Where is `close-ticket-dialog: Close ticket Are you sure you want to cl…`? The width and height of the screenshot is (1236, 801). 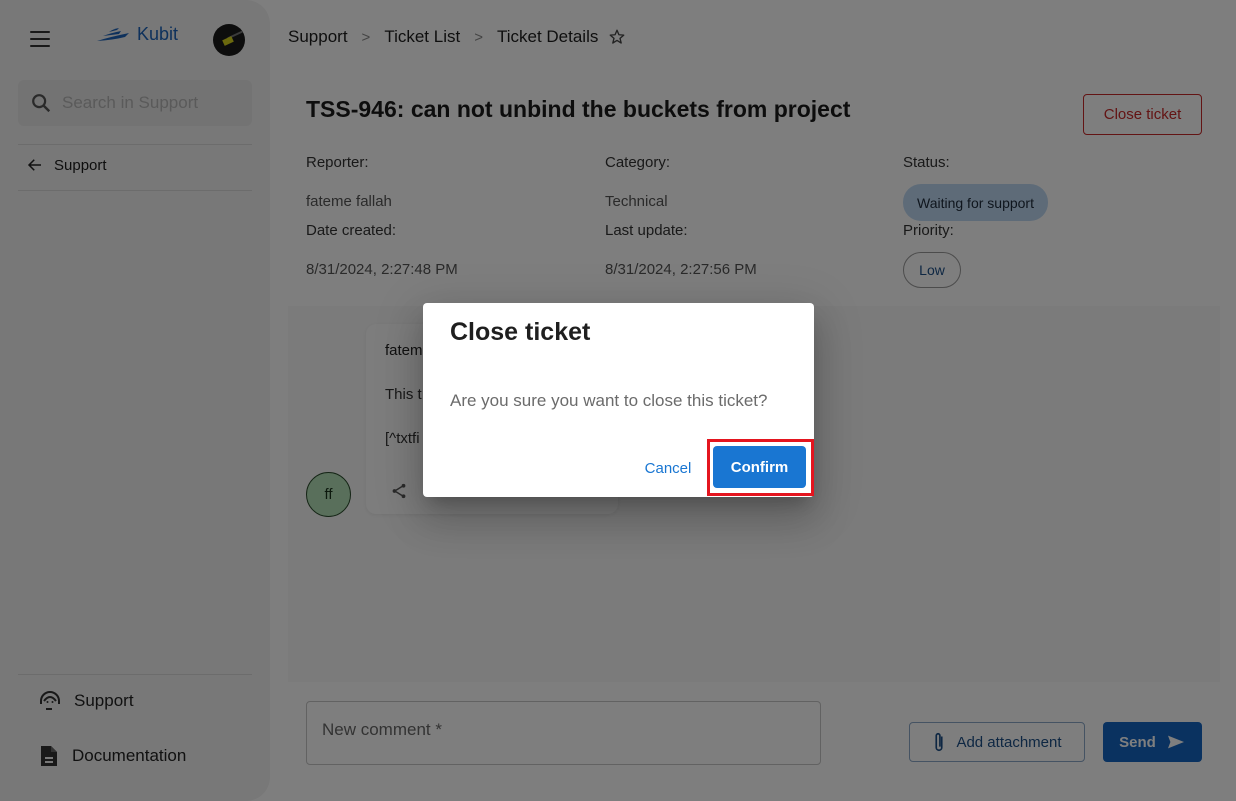 close-ticket-dialog: Close ticket Are you sure you want to cl… is located at coordinates (618, 400).